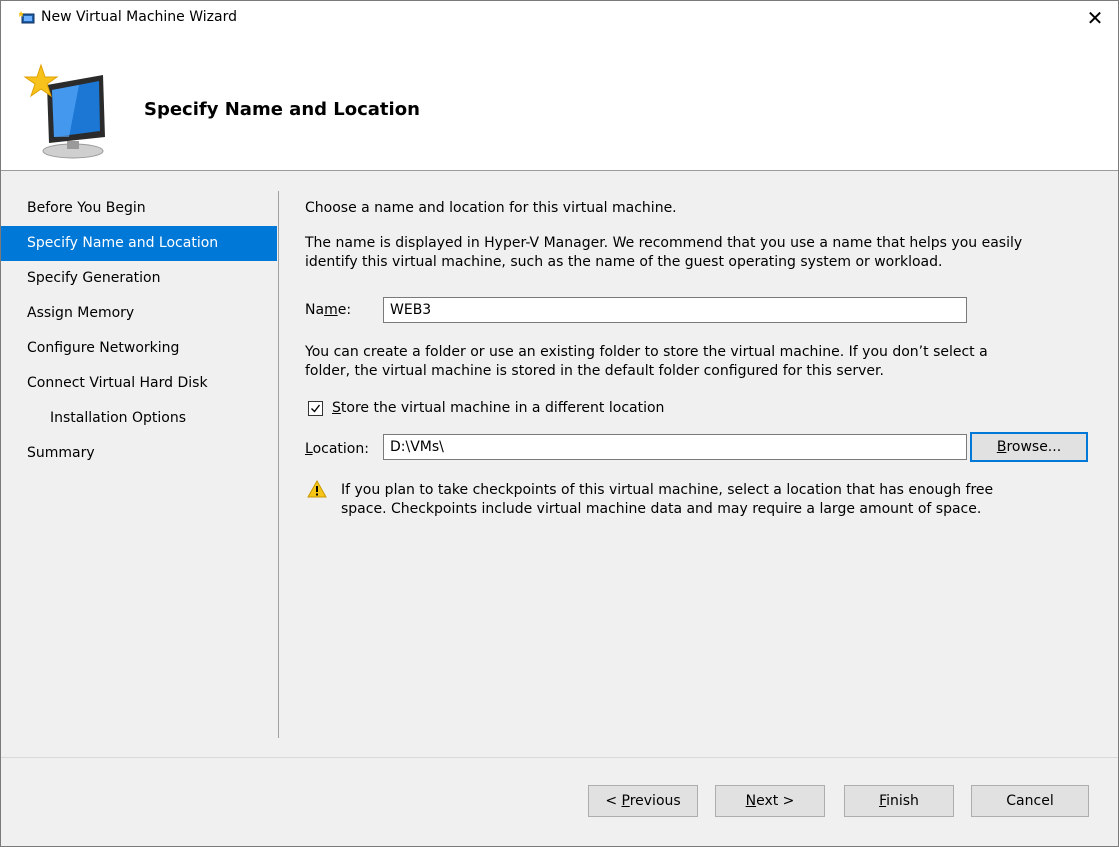  What do you see at coordinates (559, 18) in the screenshot?
I see `title-bar: New Virtual Machine Wizard ✕` at bounding box center [559, 18].